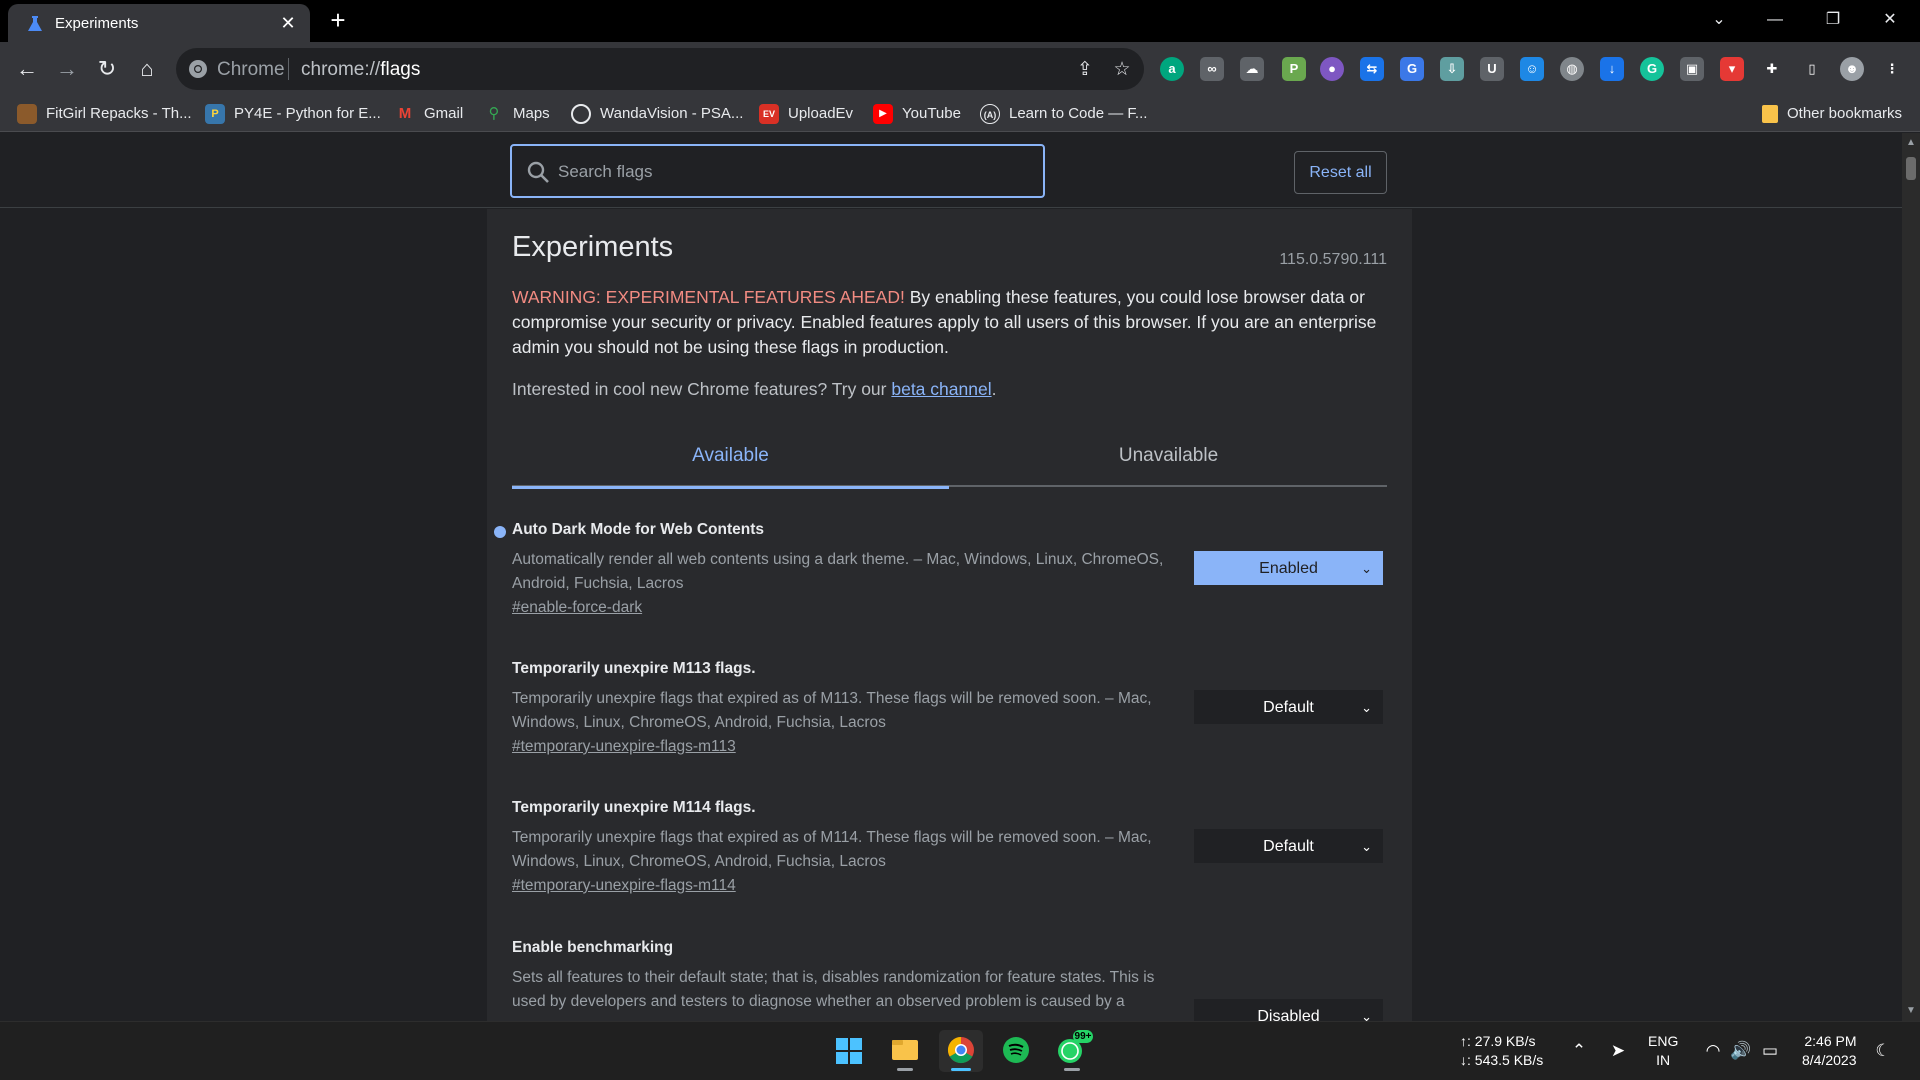  What do you see at coordinates (1663, 1051) in the screenshot?
I see `language-indicator: ENG IN` at bounding box center [1663, 1051].